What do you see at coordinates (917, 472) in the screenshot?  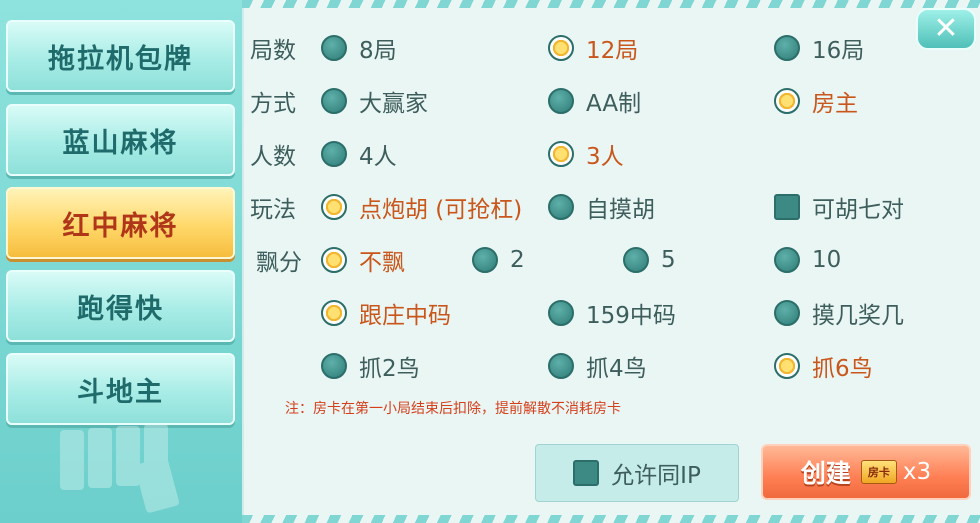 I see `card-count: x3` at bounding box center [917, 472].